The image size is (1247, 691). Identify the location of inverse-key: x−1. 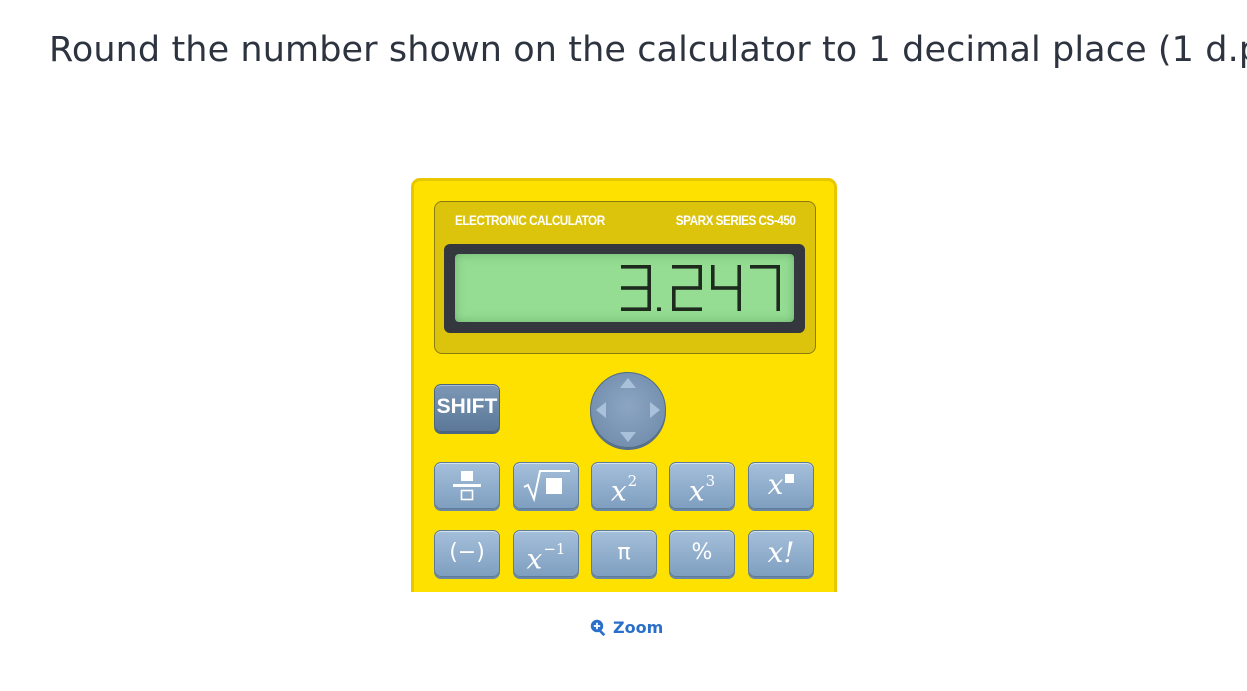
(546, 553).